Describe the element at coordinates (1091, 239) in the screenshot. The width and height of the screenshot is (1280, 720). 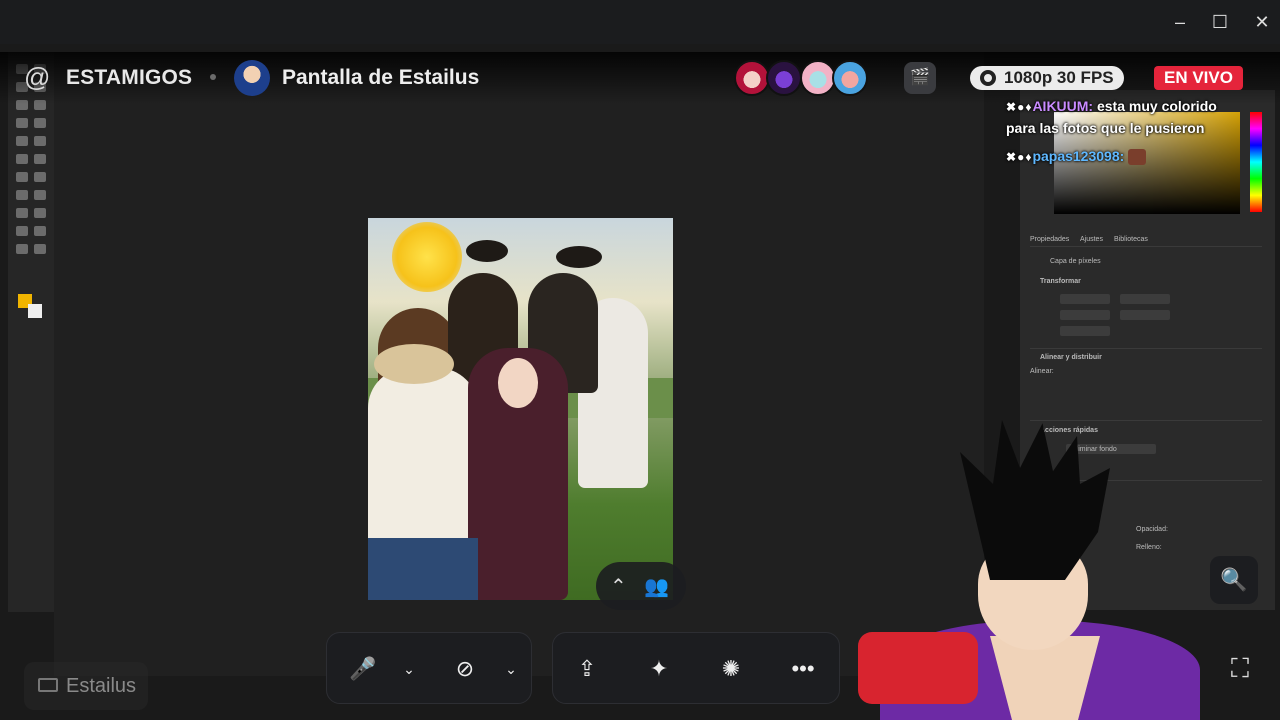
I see `panel-tab-adjustments: Ajustes` at that location.